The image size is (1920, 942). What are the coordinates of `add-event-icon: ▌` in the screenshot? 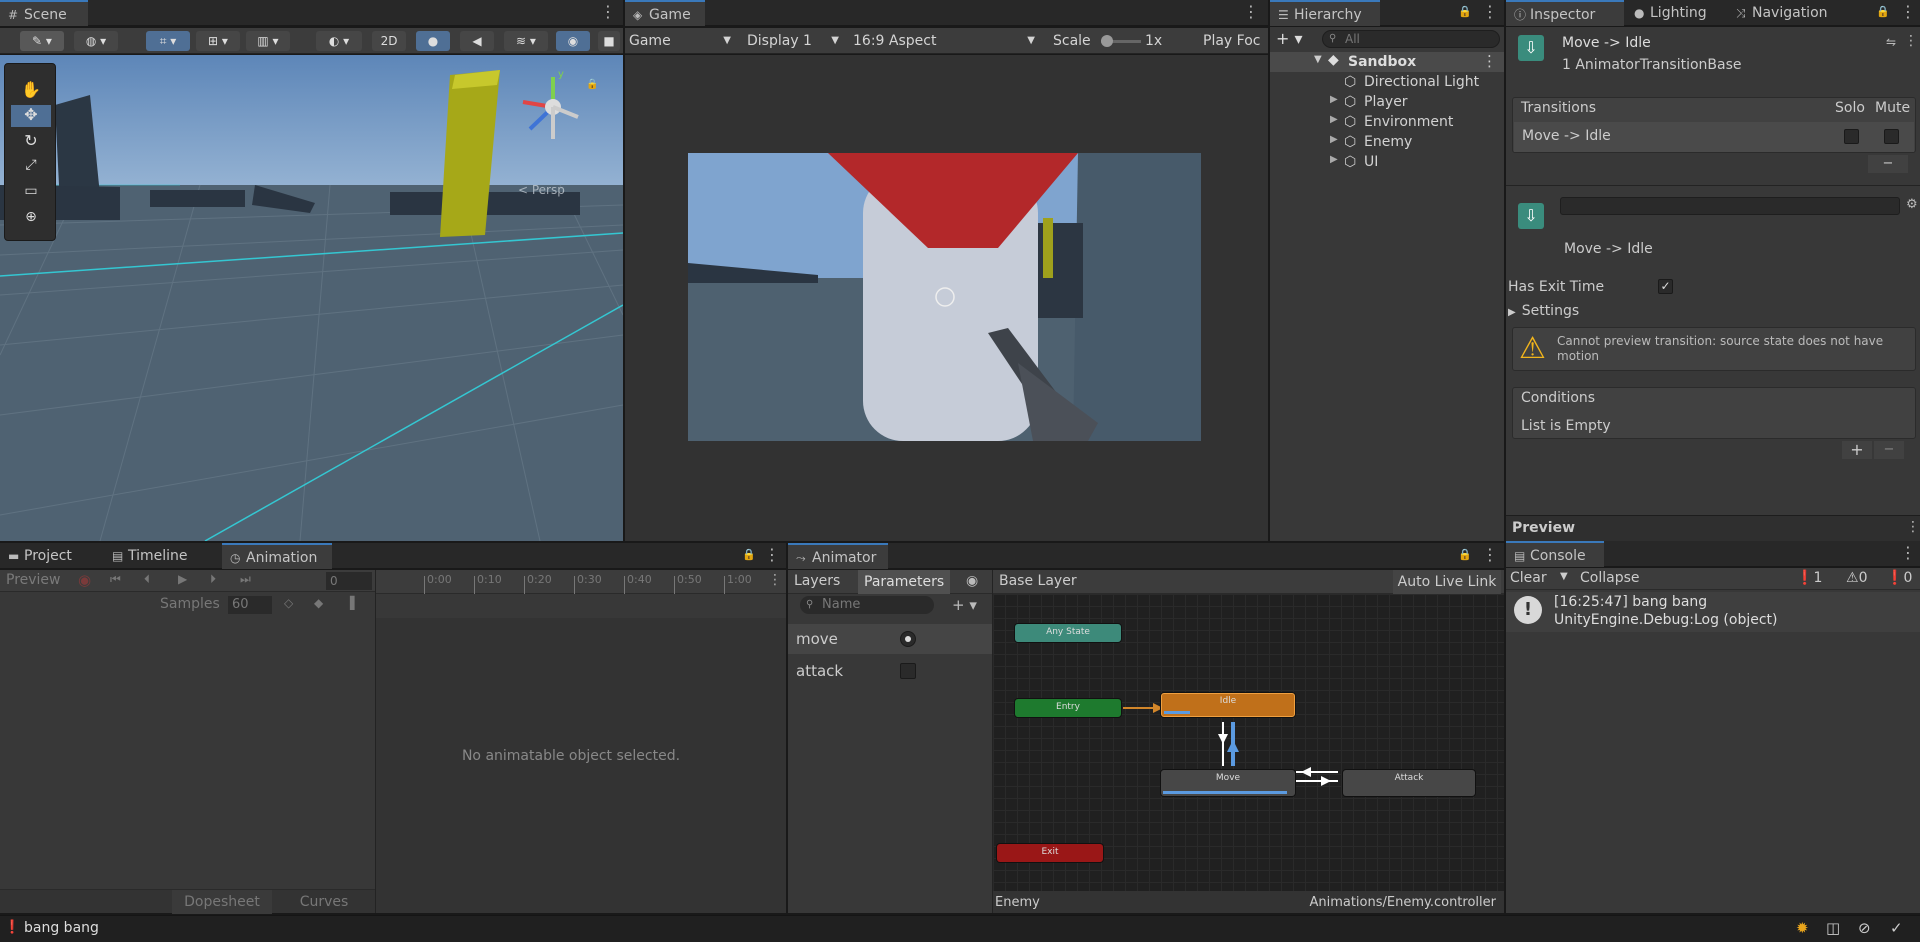 It's located at (354, 603).